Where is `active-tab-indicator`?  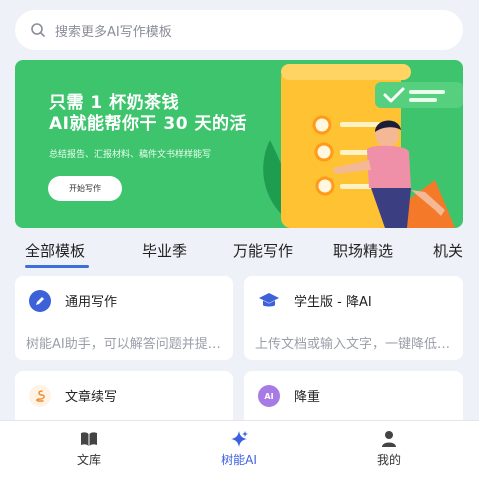
active-tab-indicator is located at coordinates (57, 266).